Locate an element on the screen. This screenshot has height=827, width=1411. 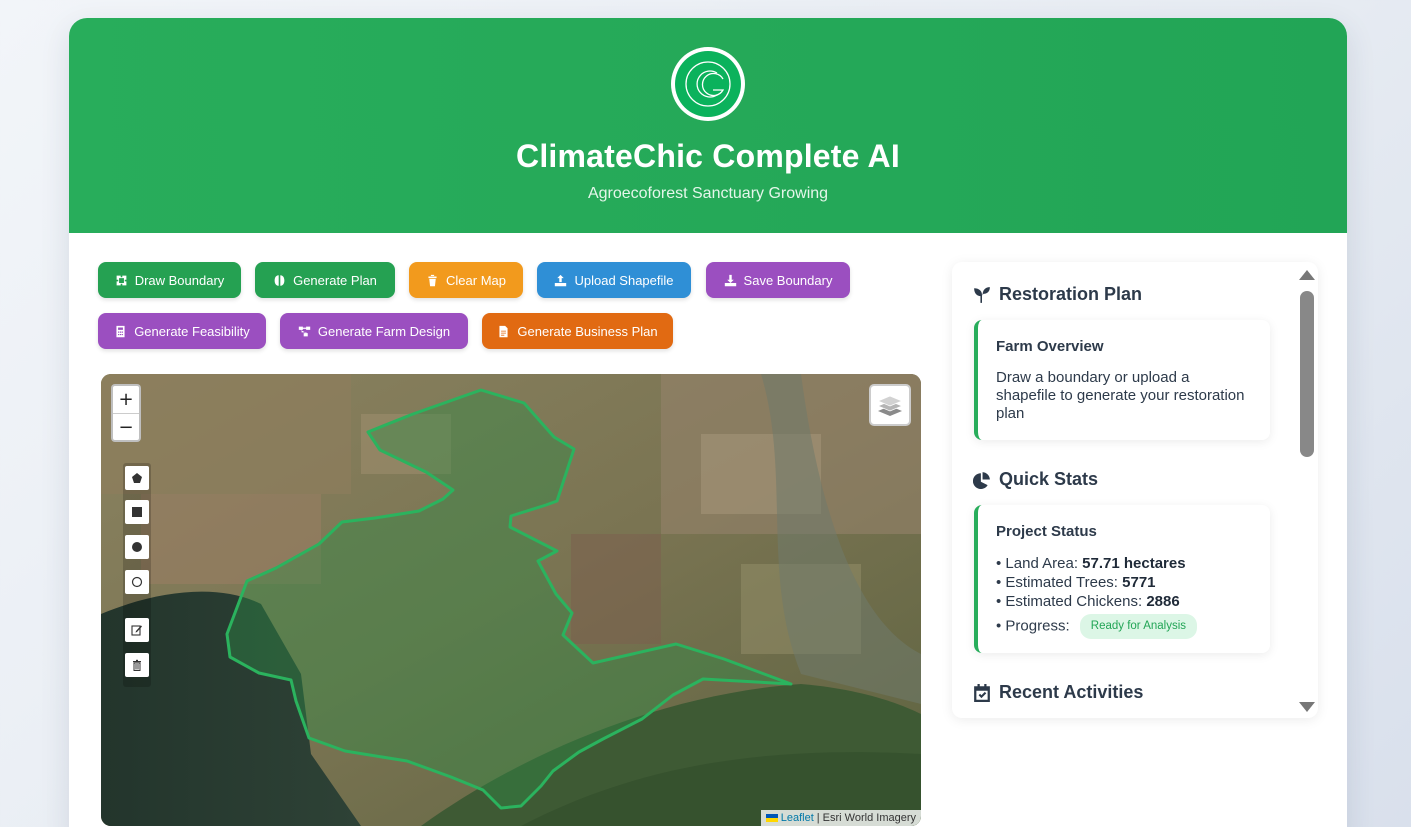
edit-layers-tool is located at coordinates (137, 630).